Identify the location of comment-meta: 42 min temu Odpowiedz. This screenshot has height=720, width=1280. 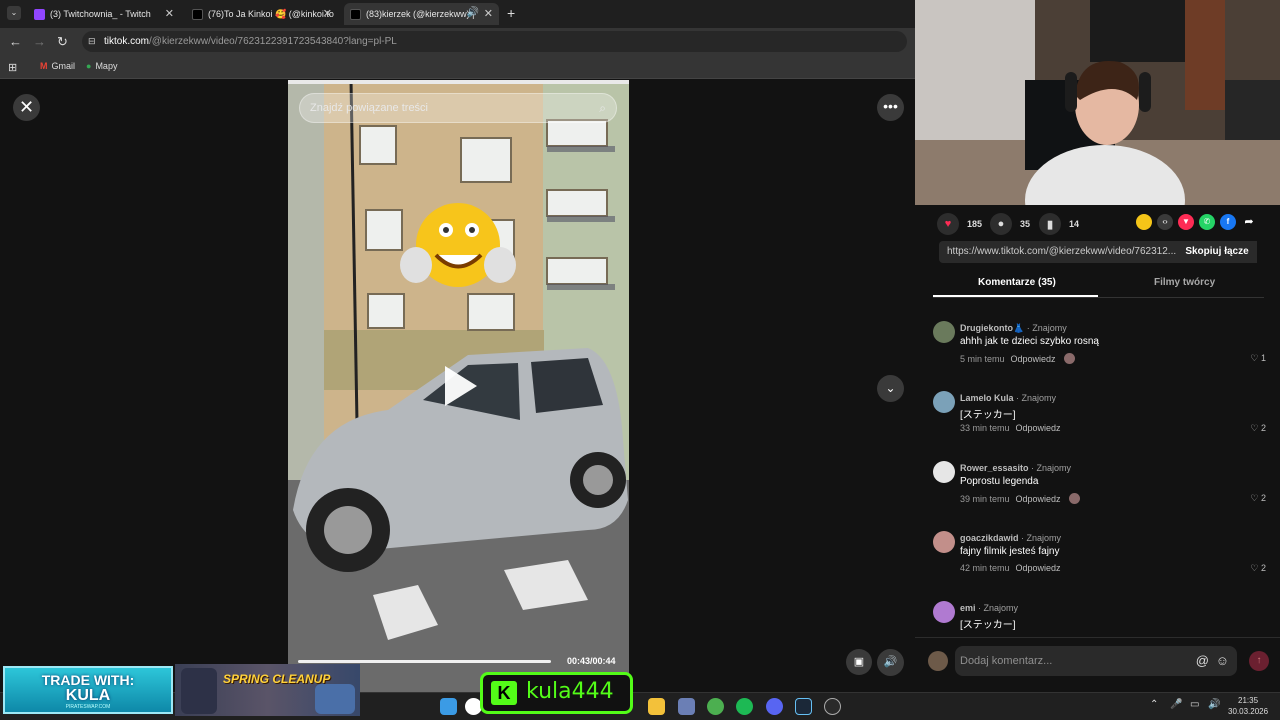
(1010, 568).